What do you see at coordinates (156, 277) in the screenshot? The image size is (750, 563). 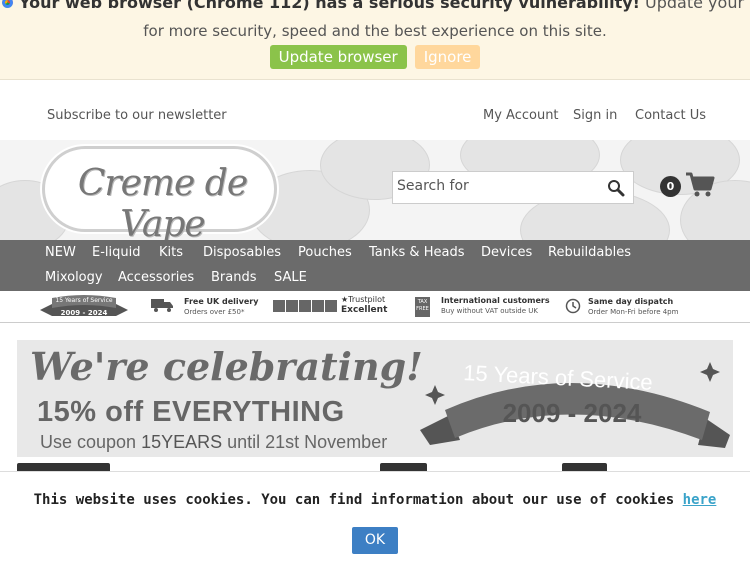 I see `nav-item-accessories: Accessories` at bounding box center [156, 277].